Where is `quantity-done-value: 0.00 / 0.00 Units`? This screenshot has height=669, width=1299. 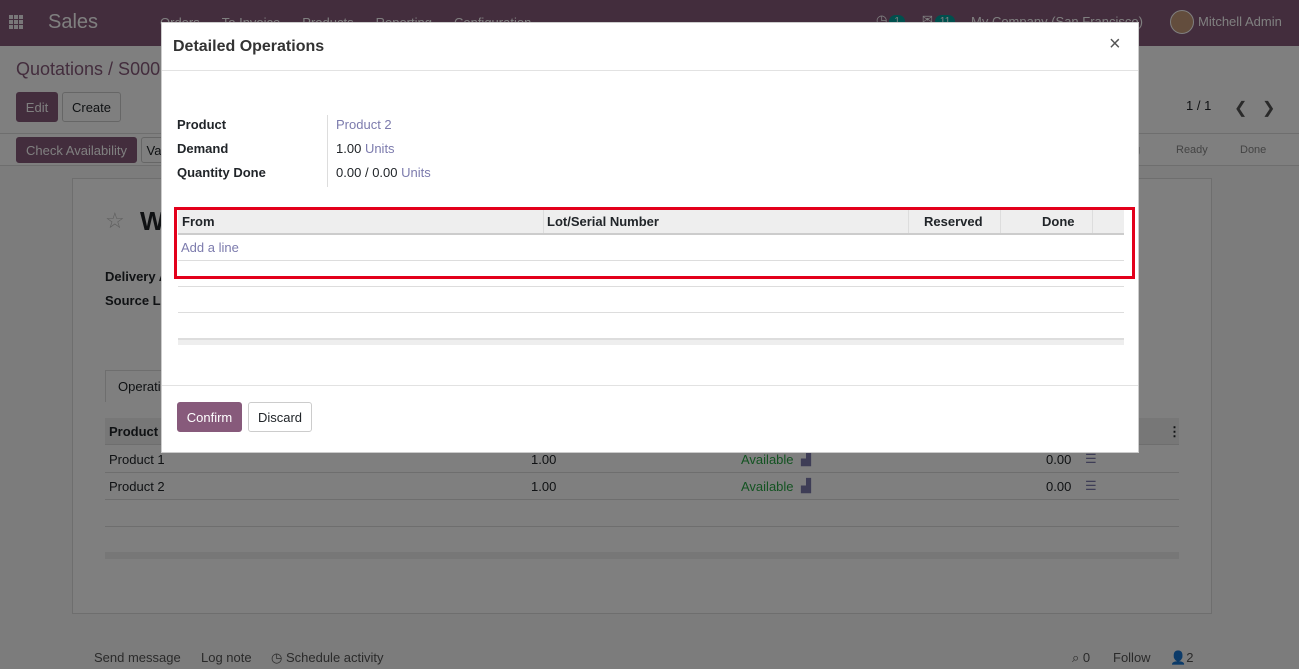
quantity-done-value: 0.00 / 0.00 Units is located at coordinates (383, 172).